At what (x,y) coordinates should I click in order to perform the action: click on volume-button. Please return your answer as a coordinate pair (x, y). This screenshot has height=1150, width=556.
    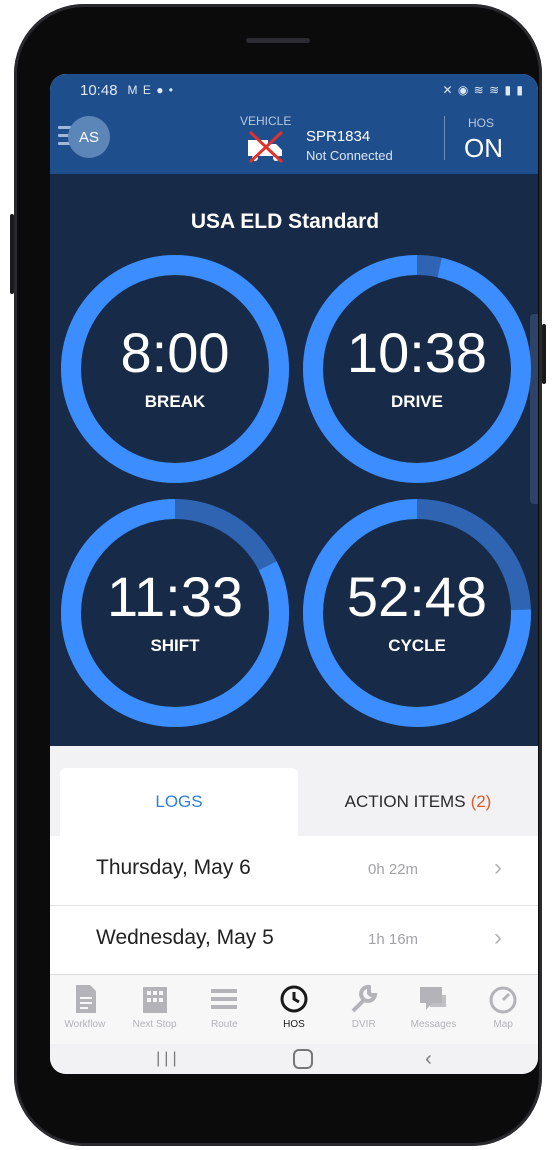
    Looking at the image, I should click on (12, 254).